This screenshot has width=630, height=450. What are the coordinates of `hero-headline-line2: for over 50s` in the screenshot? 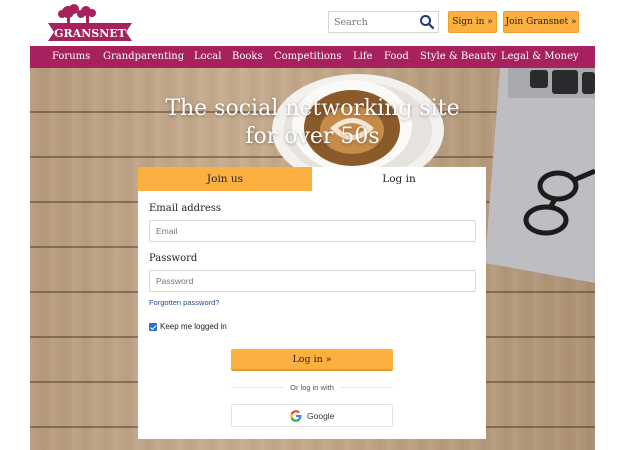 It's located at (312, 136).